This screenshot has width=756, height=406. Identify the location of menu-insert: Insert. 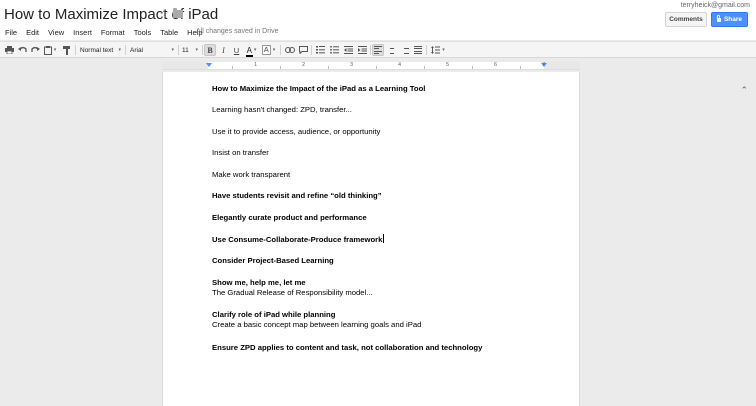
(83, 32).